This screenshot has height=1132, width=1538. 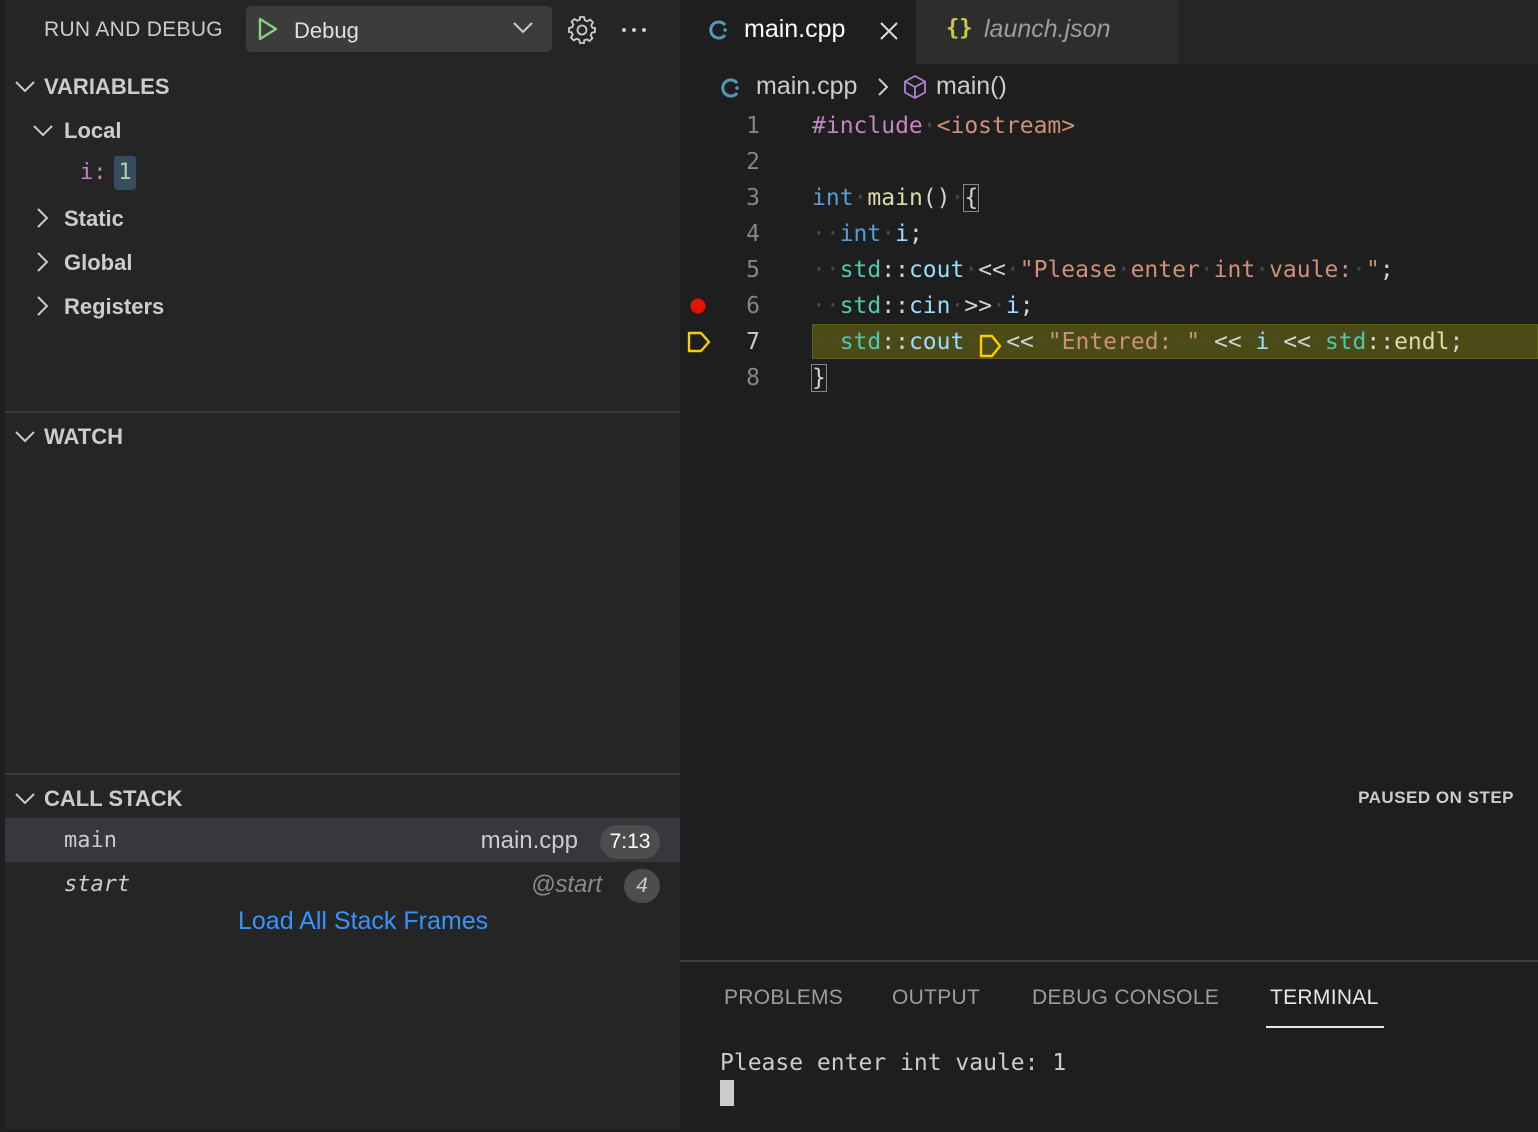 I want to click on code-line: ··std::cin·>>·i;, so click(x=923, y=306).